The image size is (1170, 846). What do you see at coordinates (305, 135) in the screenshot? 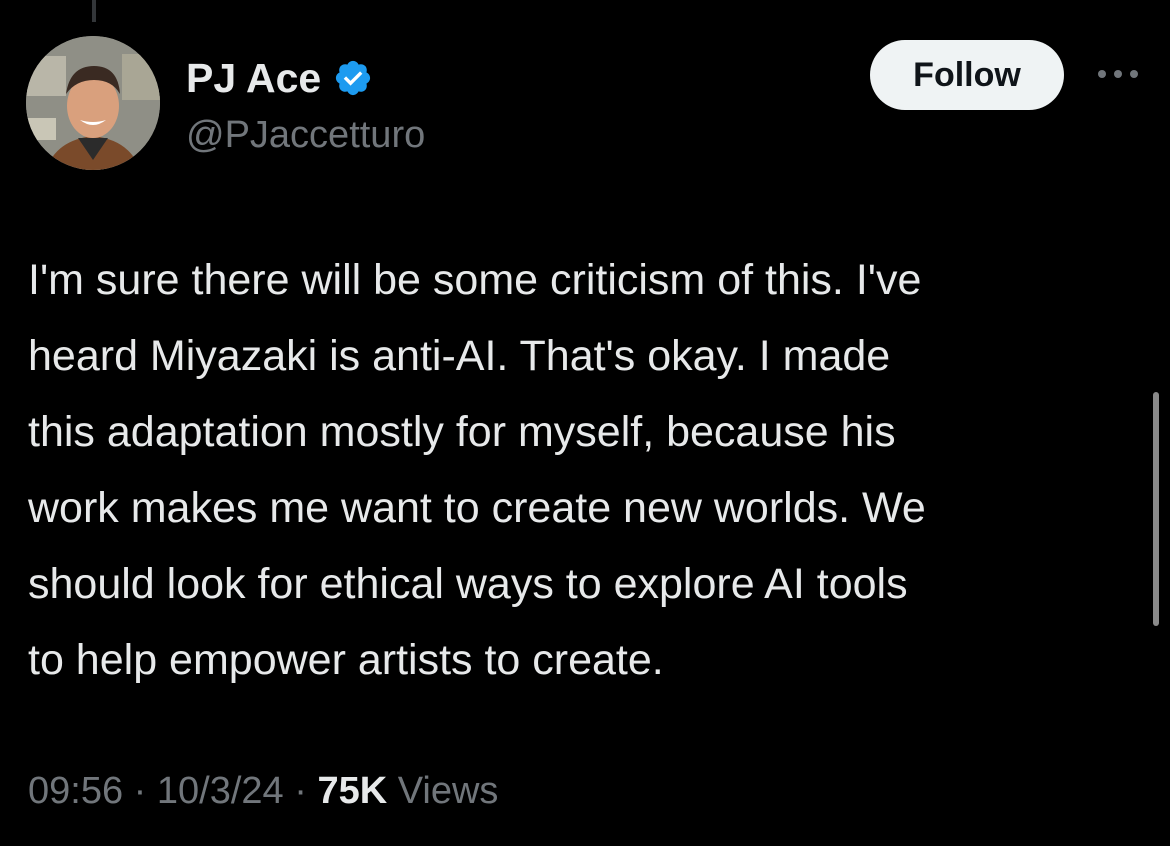
I see `user-handle: @PJaccetturo` at bounding box center [305, 135].